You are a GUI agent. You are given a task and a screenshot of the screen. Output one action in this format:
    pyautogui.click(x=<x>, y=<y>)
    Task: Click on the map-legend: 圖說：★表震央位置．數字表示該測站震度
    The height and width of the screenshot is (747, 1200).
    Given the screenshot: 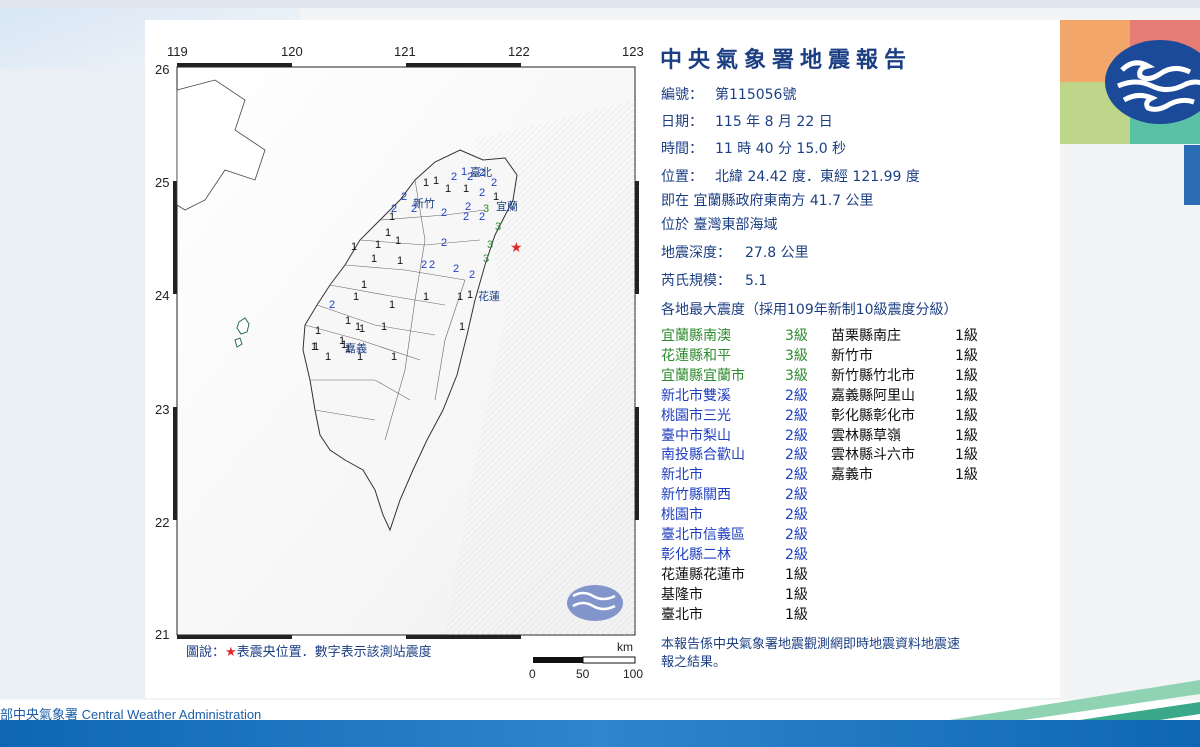 What is the action you would take?
    pyautogui.click(x=309, y=650)
    